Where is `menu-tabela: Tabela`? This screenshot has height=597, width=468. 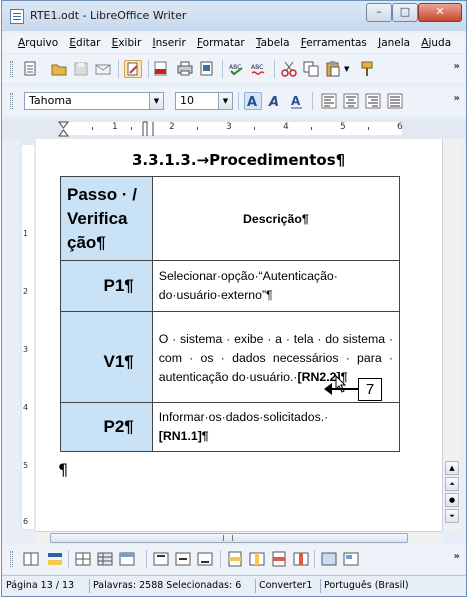 menu-tabela: Tabela is located at coordinates (273, 43).